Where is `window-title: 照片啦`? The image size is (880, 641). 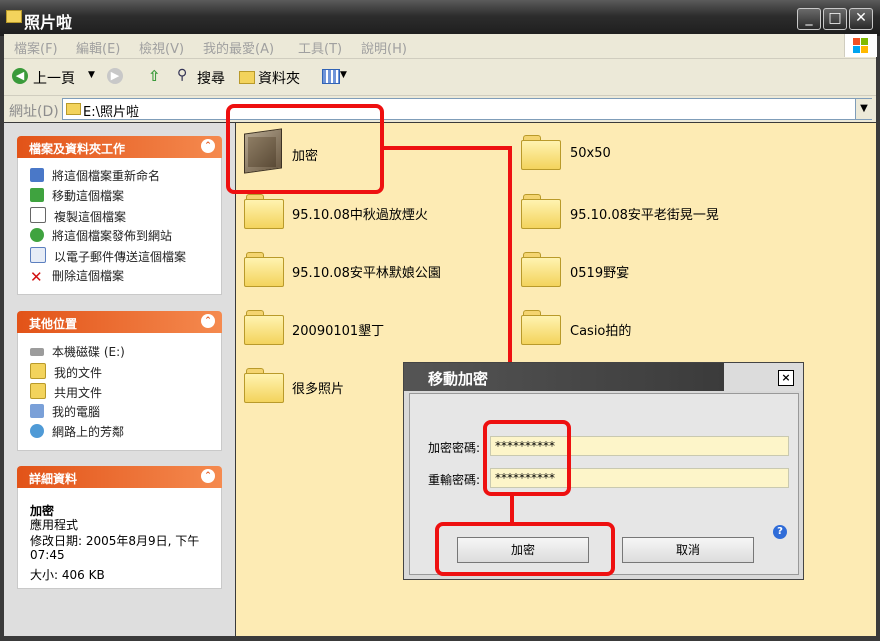
window-title: 照片啦 is located at coordinates (48, 22).